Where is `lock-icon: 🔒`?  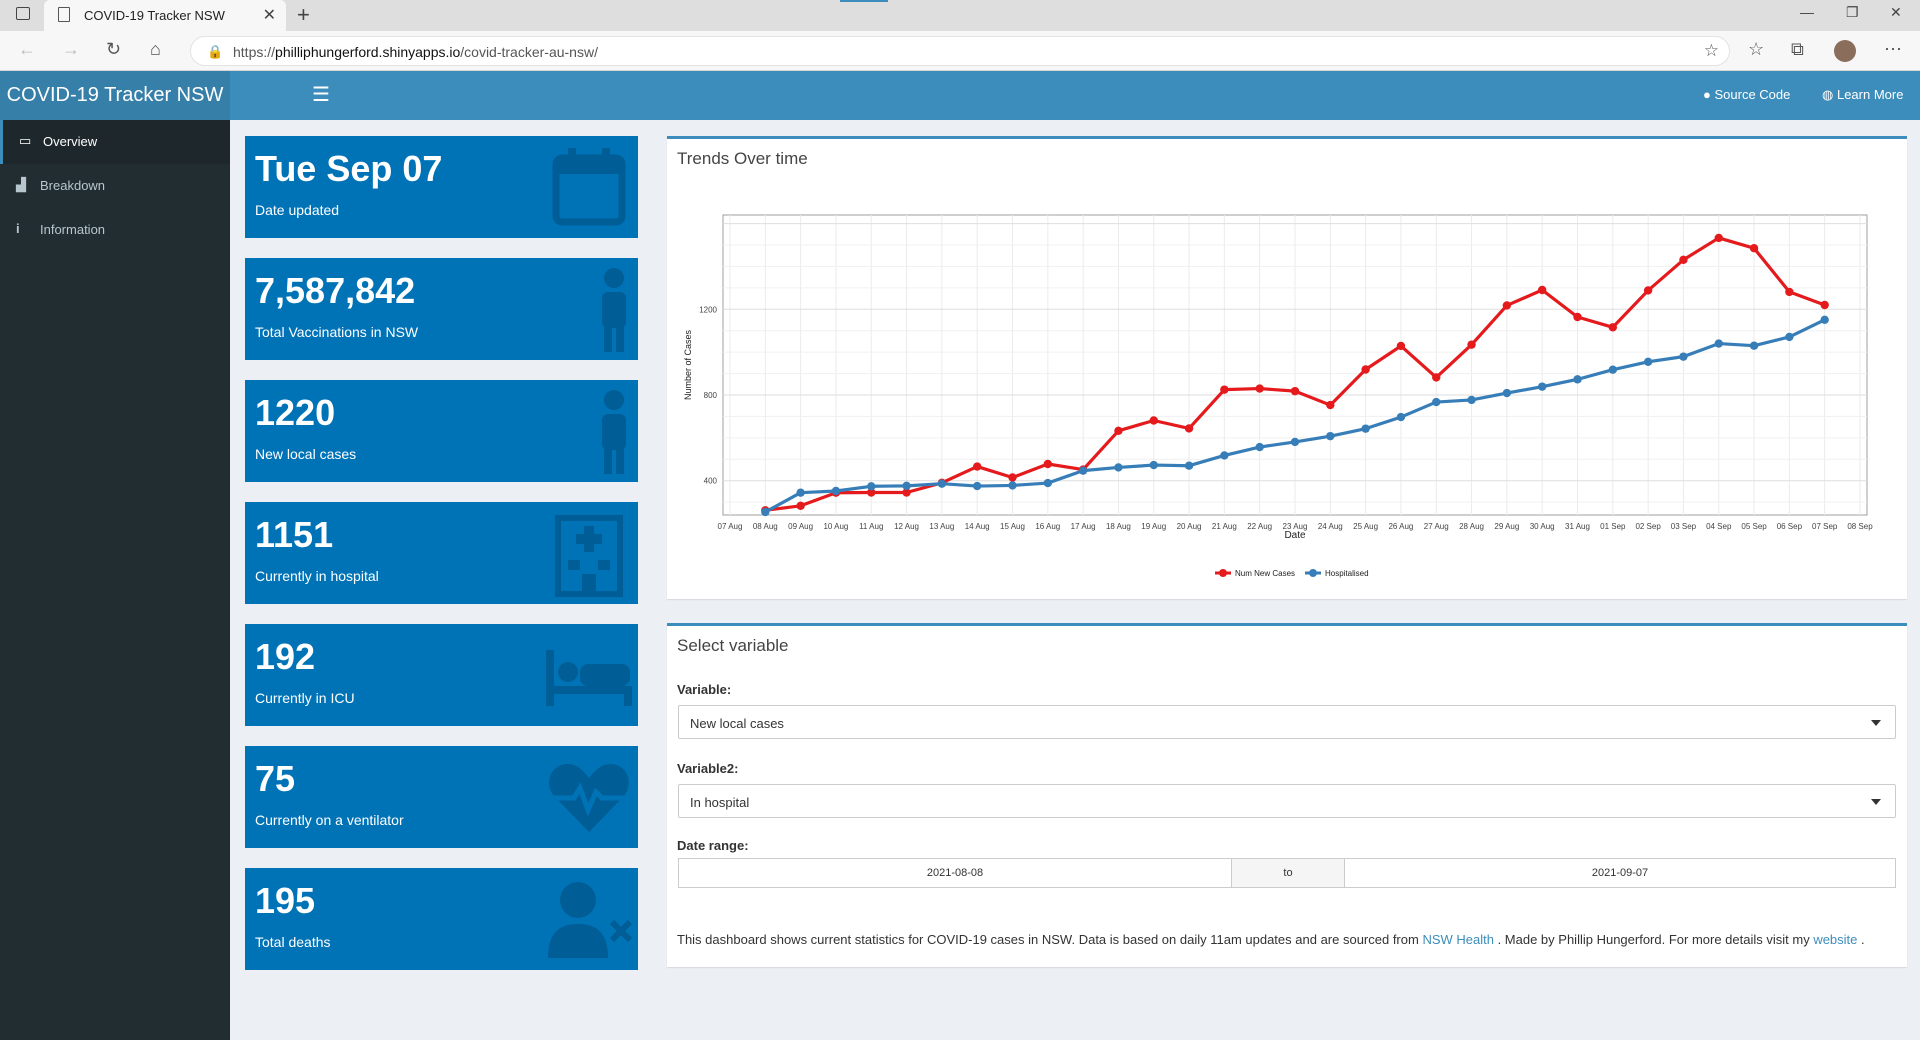 lock-icon: 🔒 is located at coordinates (215, 52).